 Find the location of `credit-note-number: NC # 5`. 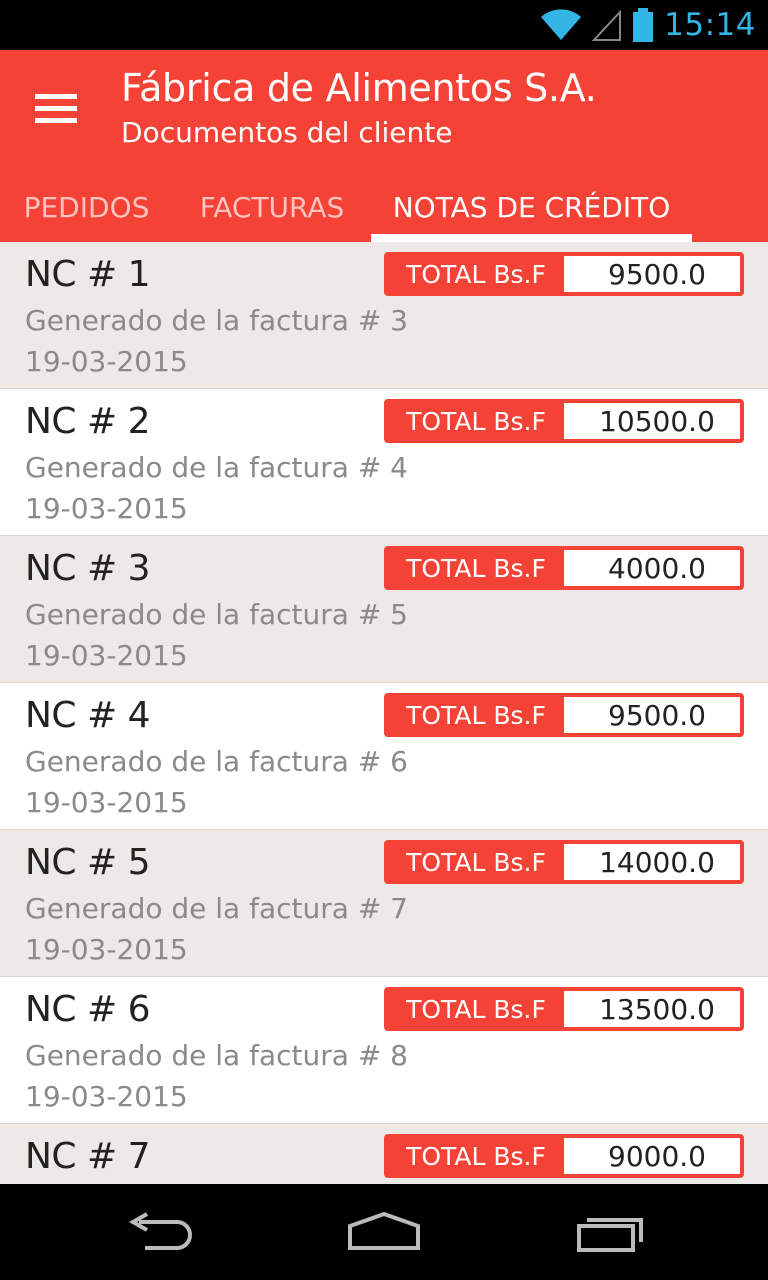

credit-note-number: NC # 5 is located at coordinates (88, 862).